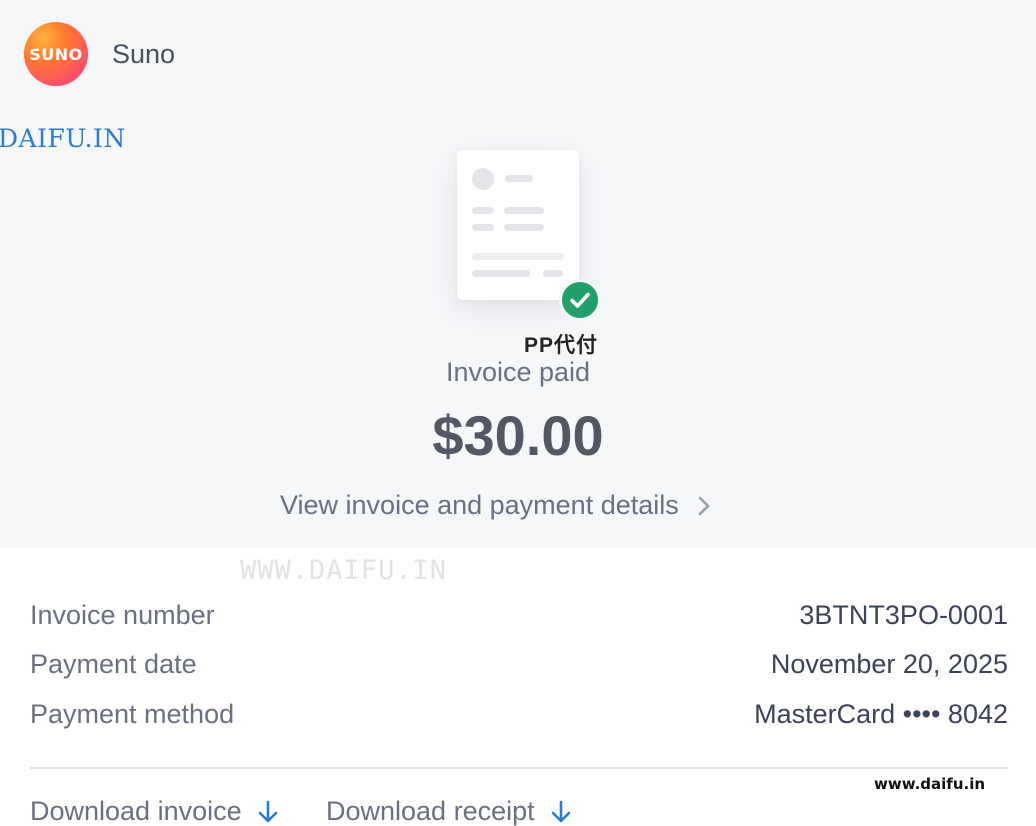 This screenshot has width=1036, height=826. What do you see at coordinates (518, 225) in the screenshot?
I see `invoice-document-illustration` at bounding box center [518, 225].